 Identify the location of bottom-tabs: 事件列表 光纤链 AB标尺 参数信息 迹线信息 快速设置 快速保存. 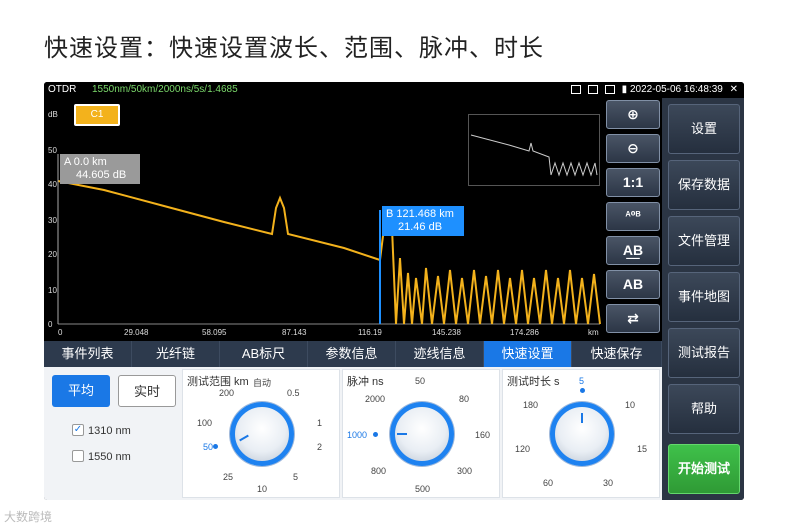
(353, 354).